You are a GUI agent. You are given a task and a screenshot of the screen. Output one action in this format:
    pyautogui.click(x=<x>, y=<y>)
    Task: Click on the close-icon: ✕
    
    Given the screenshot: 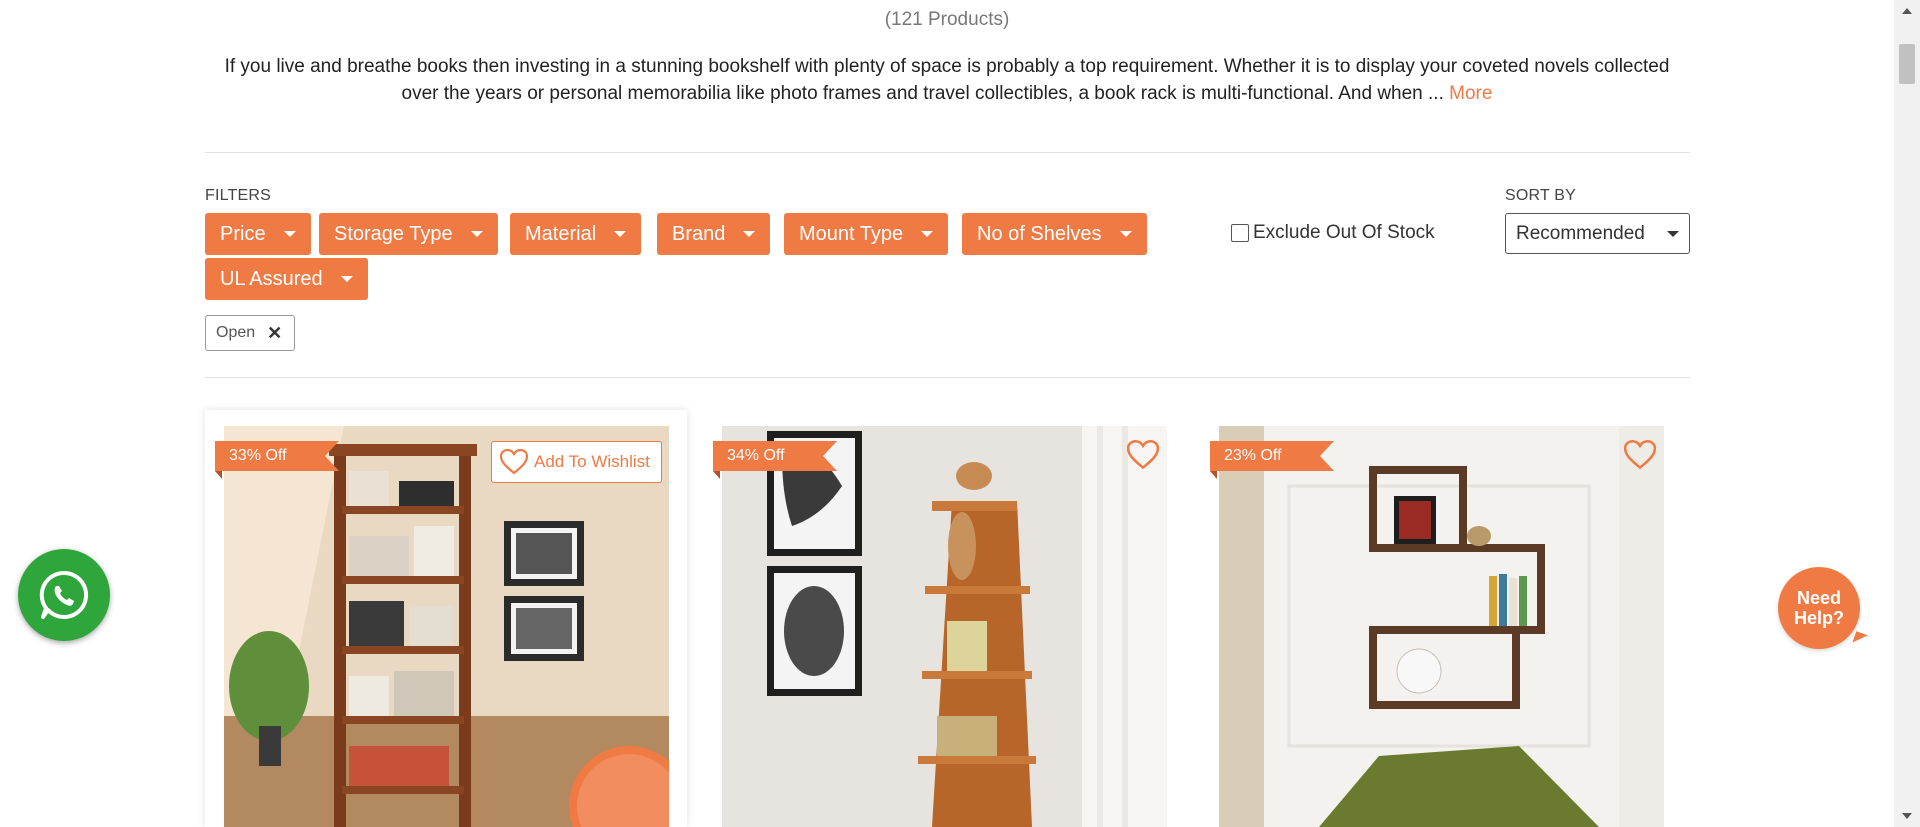 What is the action you would take?
    pyautogui.click(x=274, y=333)
    